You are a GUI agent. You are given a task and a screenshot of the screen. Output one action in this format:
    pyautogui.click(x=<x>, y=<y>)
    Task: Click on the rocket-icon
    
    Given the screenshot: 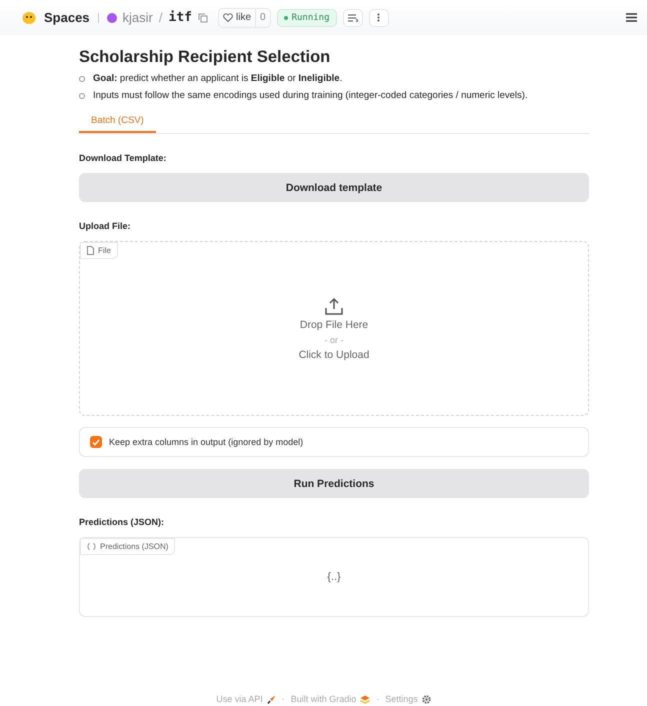 What is the action you would take?
    pyautogui.click(x=271, y=699)
    